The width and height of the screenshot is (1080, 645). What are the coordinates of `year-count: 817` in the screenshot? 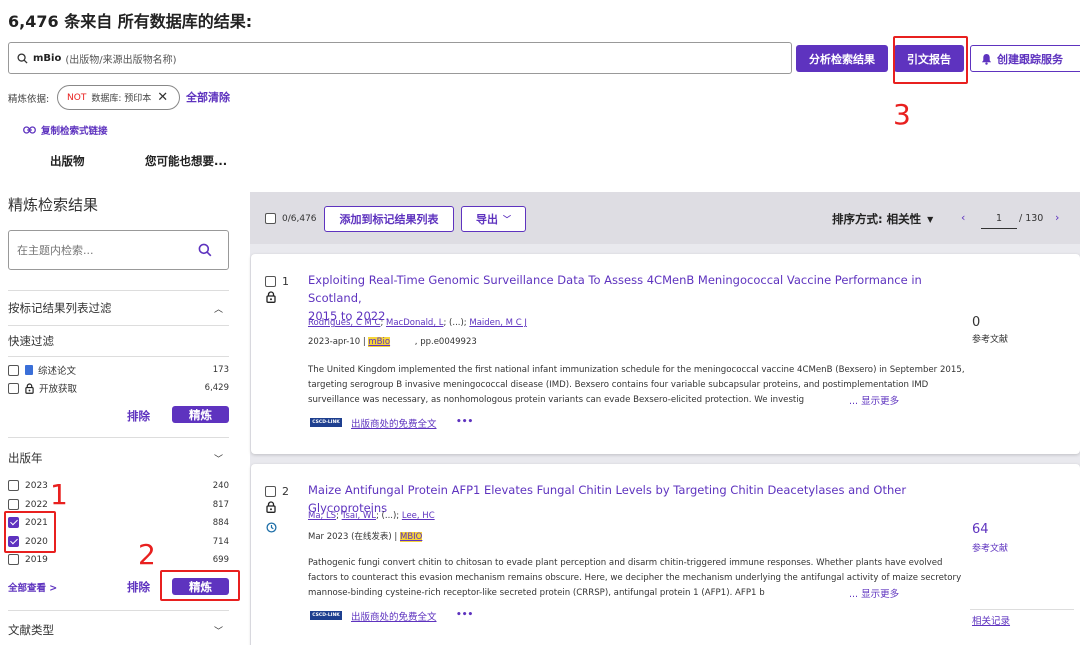 It's located at (220, 504).